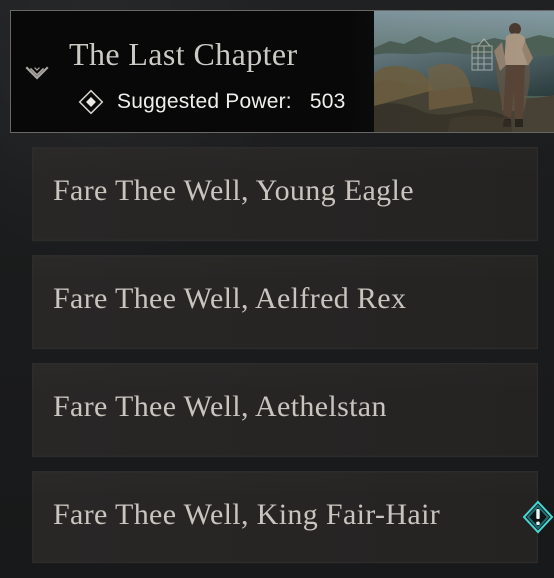 This screenshot has width=554, height=578. I want to click on quest-item-king-fair-hair: Fare Thee Well, King Fair-Hair, so click(285, 517).